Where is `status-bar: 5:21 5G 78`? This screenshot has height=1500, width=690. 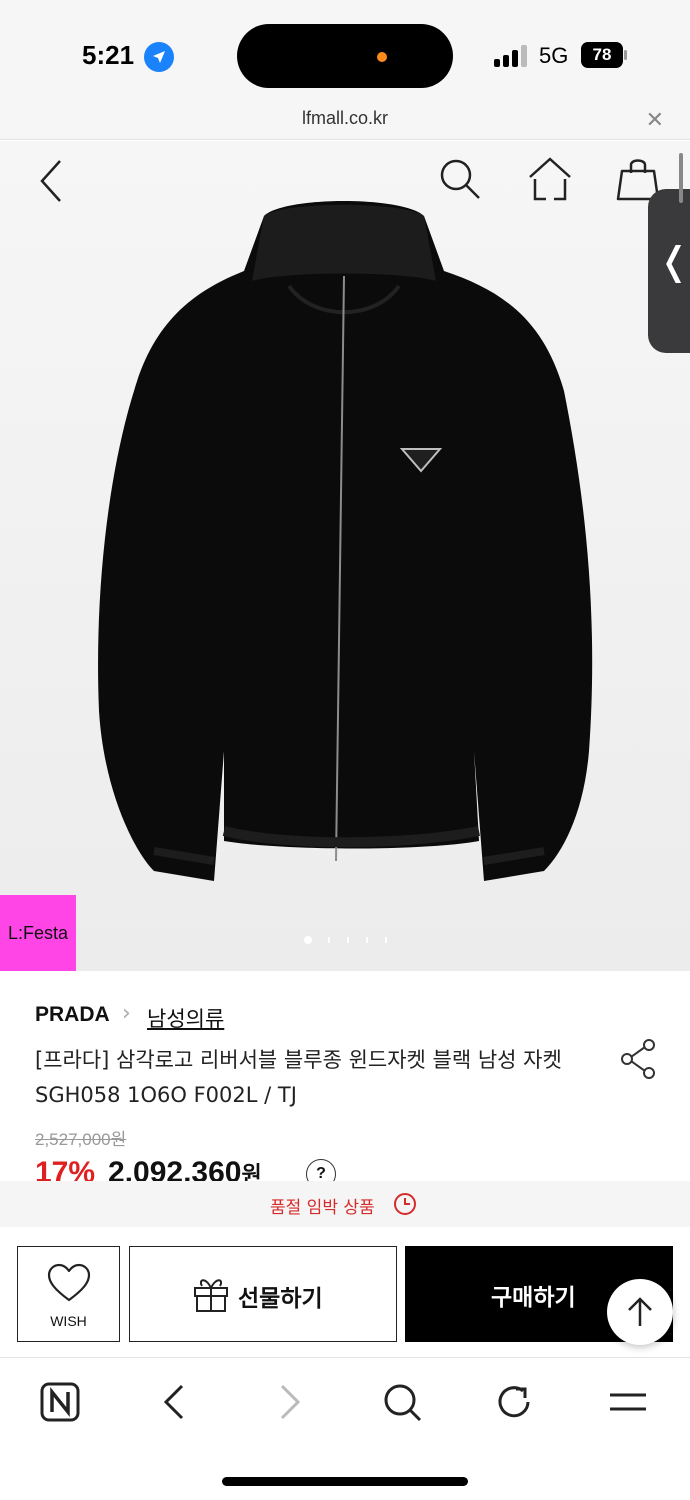 status-bar: 5:21 5G 78 is located at coordinates (345, 50).